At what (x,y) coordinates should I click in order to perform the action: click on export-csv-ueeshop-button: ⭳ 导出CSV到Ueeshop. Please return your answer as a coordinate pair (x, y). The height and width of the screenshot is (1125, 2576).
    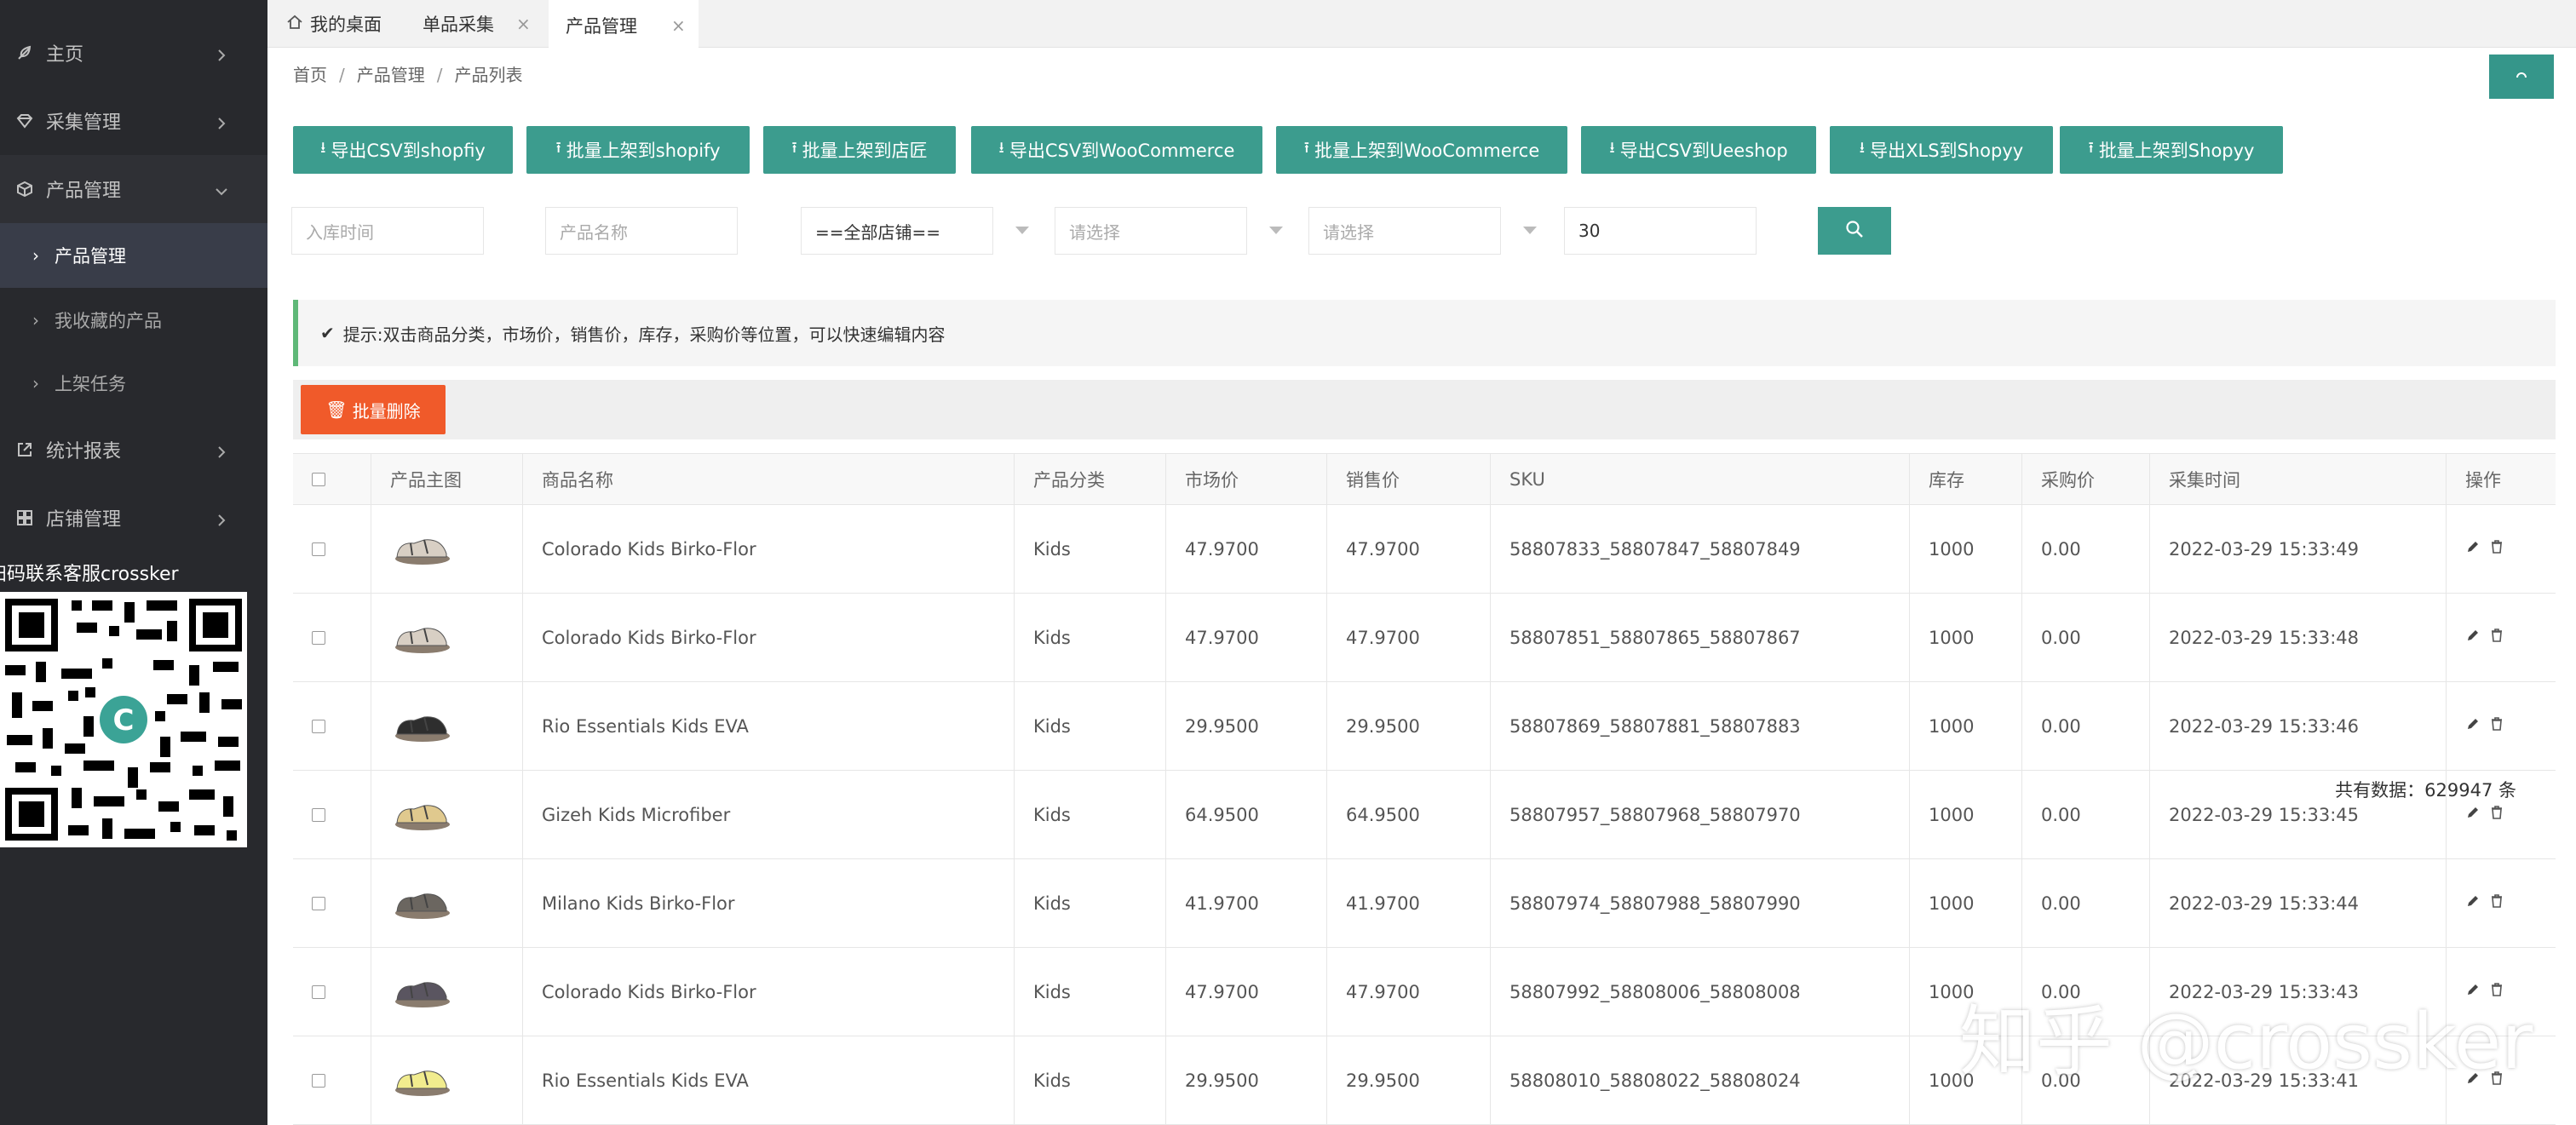
    Looking at the image, I should click on (1699, 150).